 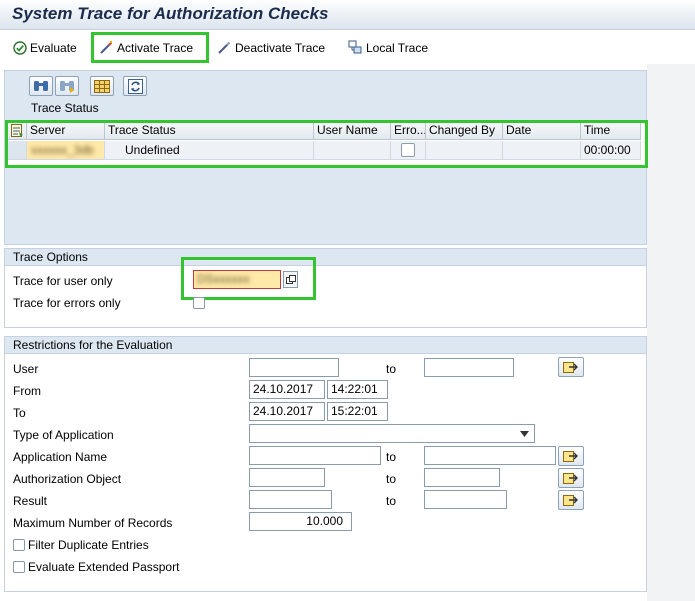 I want to click on deactivate-trace-button: Deactivate Trace, so click(x=271, y=47).